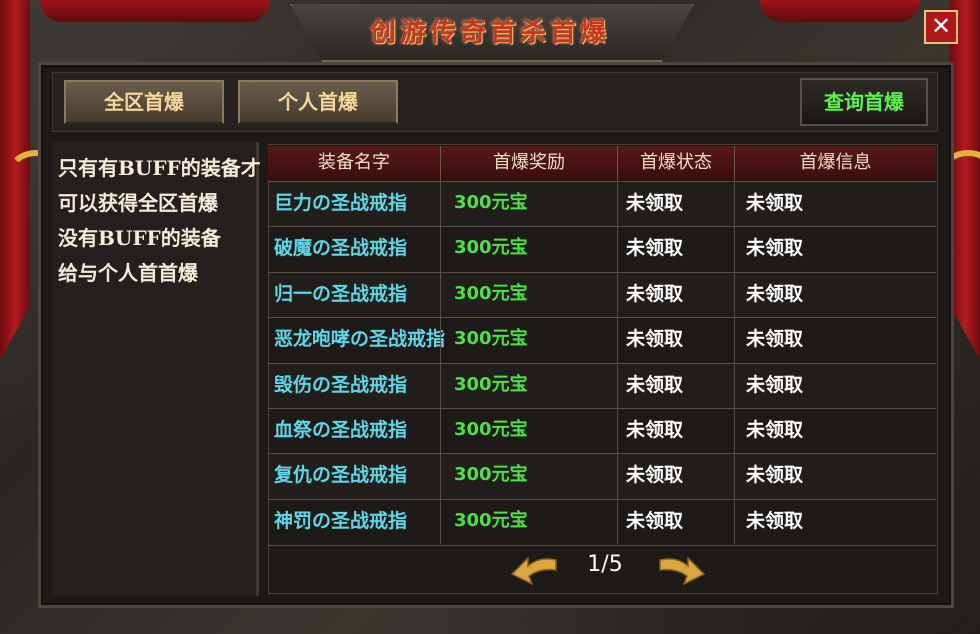  I want to click on table-row: 破魔の圣战戒指 300元宝 未领取 未领取, so click(602, 249).